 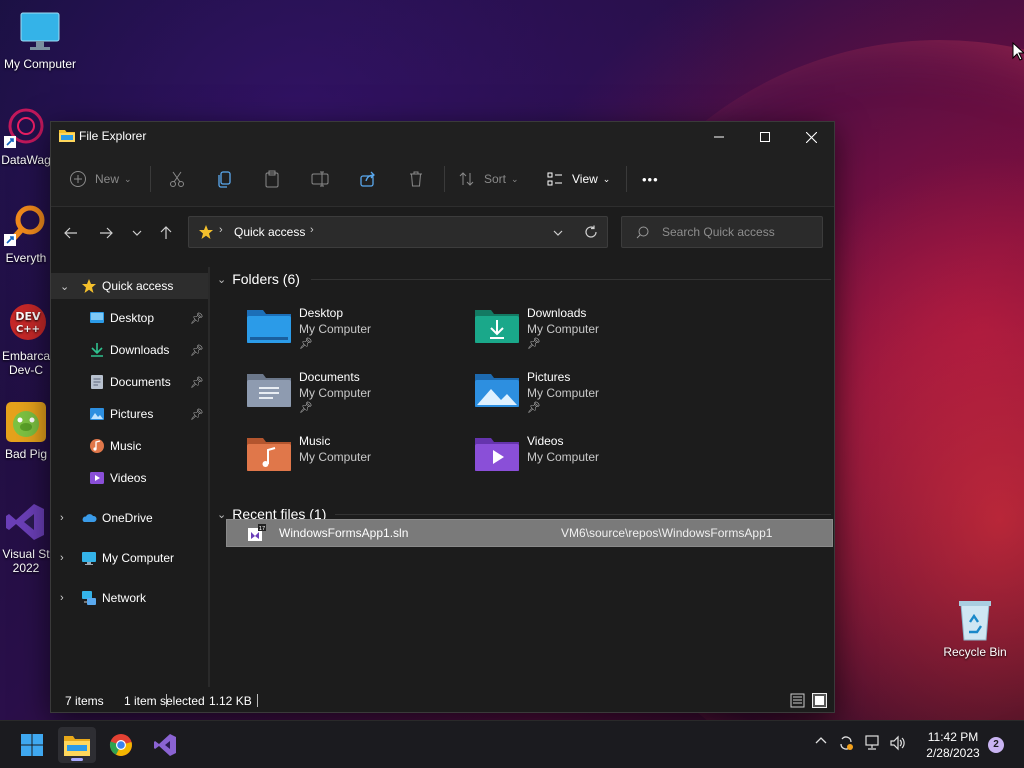 I want to click on chevron-up-icon, so click(x=821, y=742).